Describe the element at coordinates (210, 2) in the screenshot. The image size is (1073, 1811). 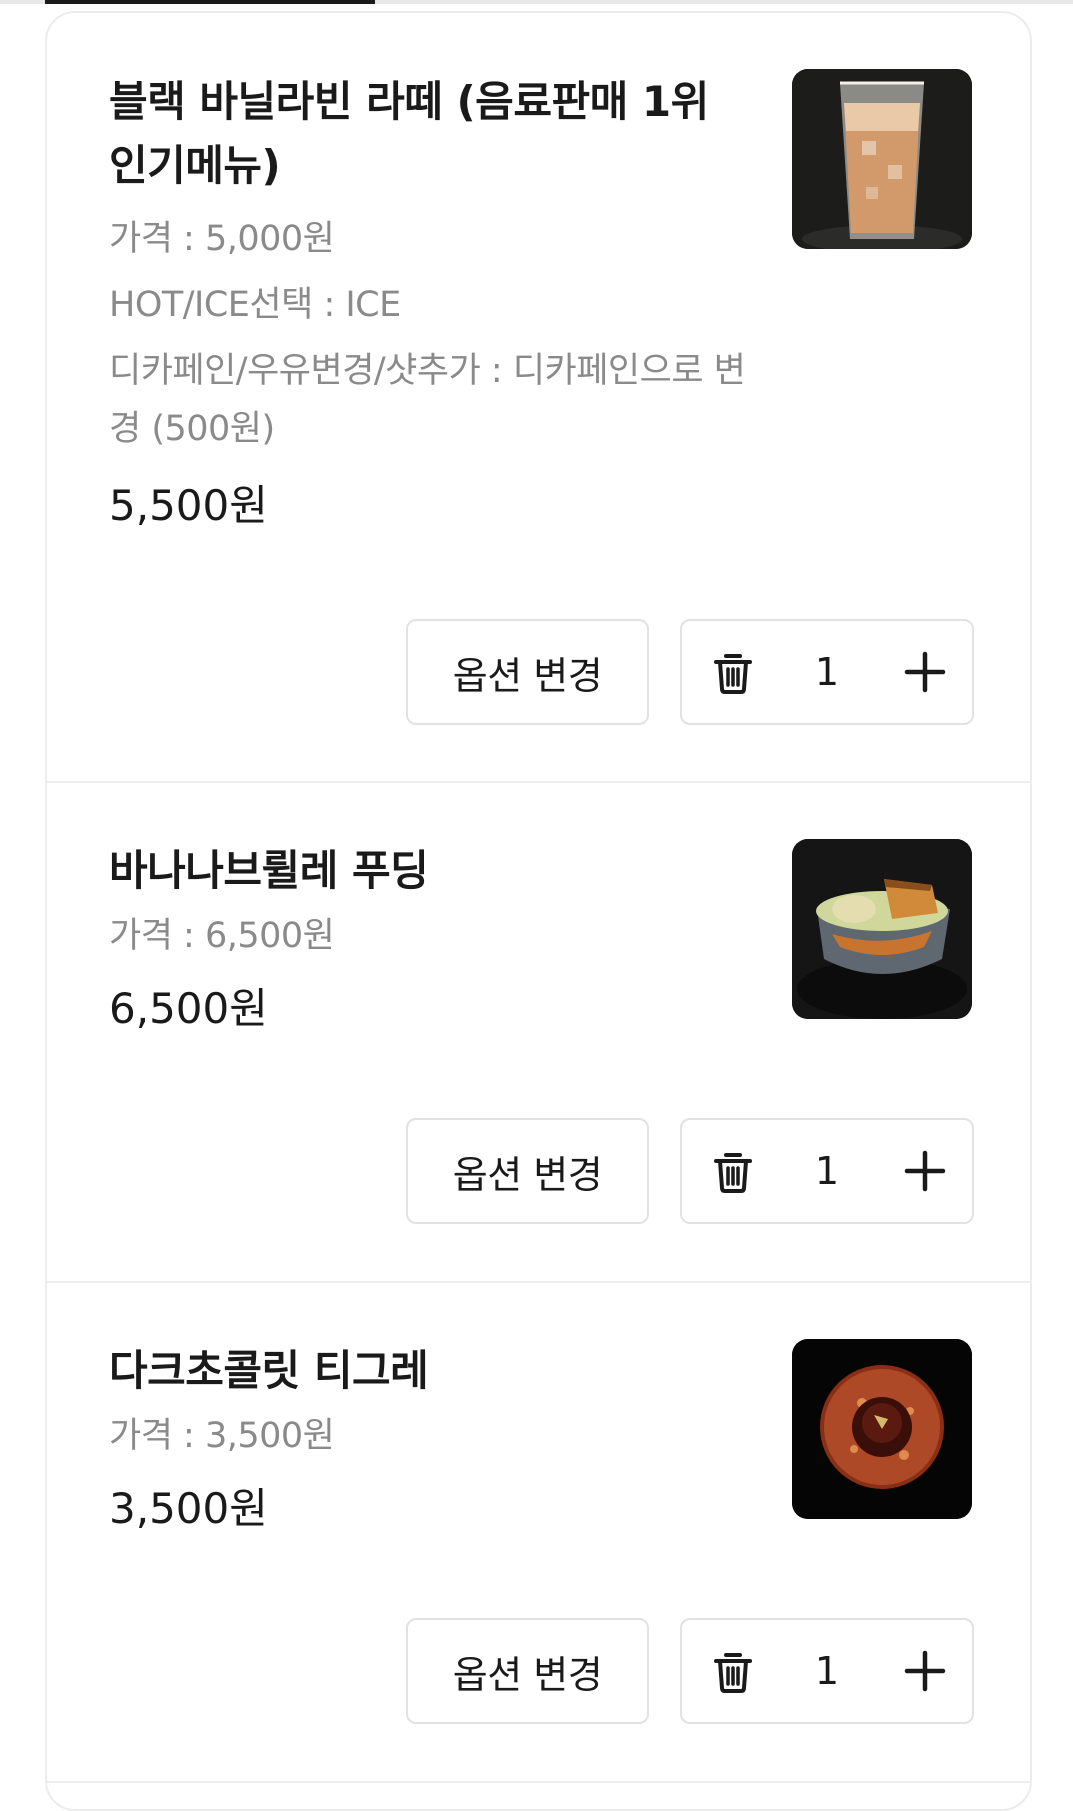
I see `active-tab-indicator` at that location.